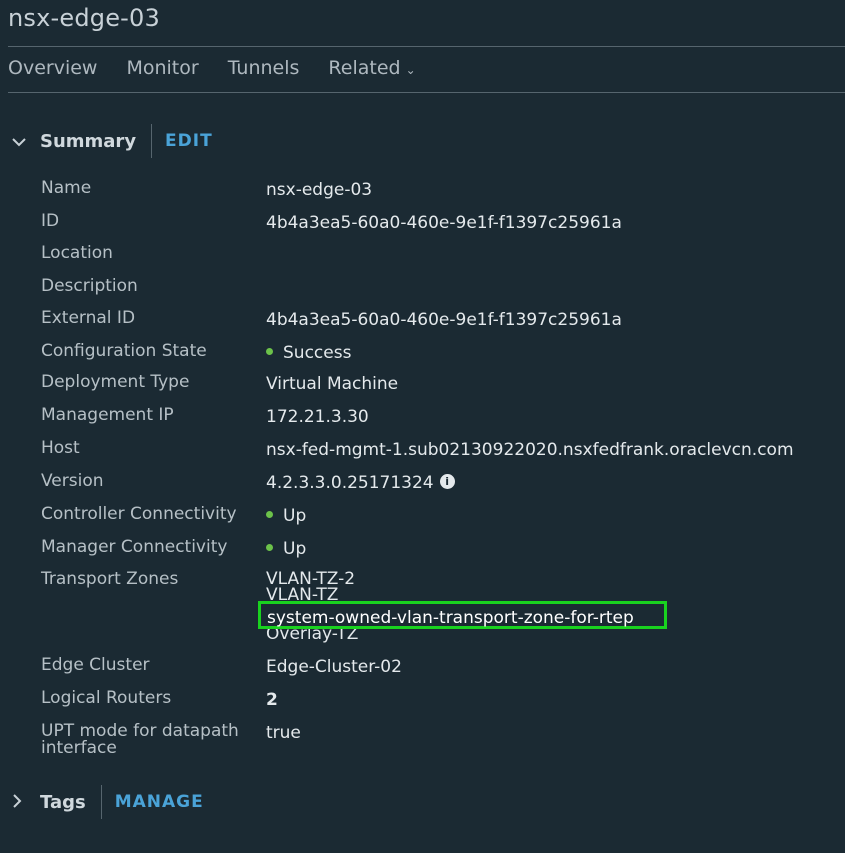  What do you see at coordinates (447, 481) in the screenshot?
I see `info-icon: i` at bounding box center [447, 481].